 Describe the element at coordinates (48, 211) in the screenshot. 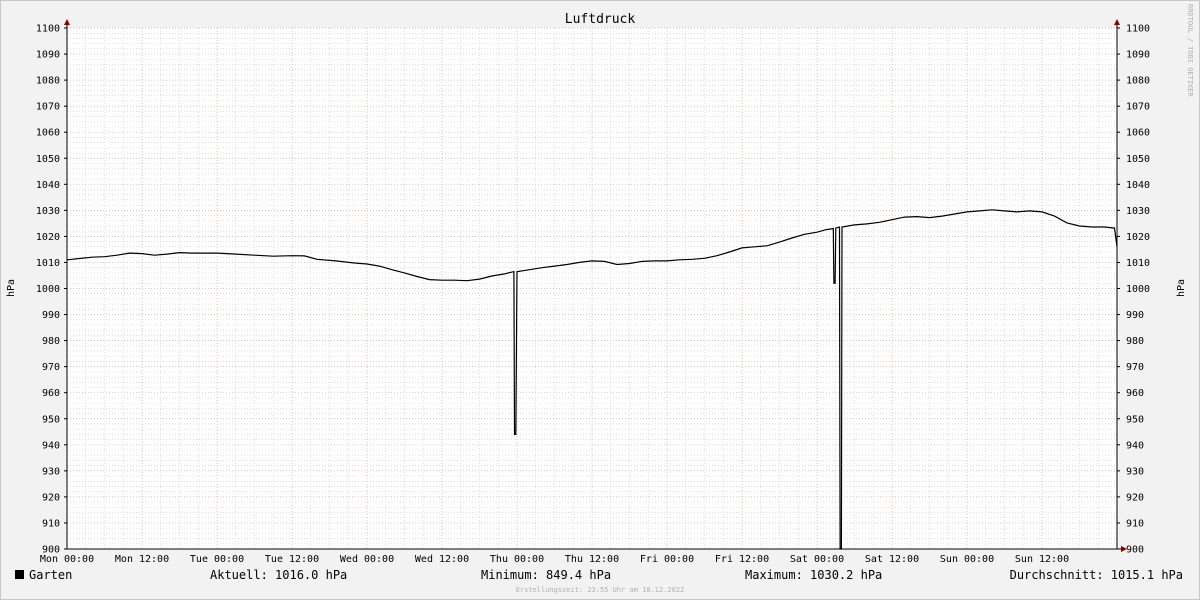

I see `y-tick-label-left: 1030` at that location.